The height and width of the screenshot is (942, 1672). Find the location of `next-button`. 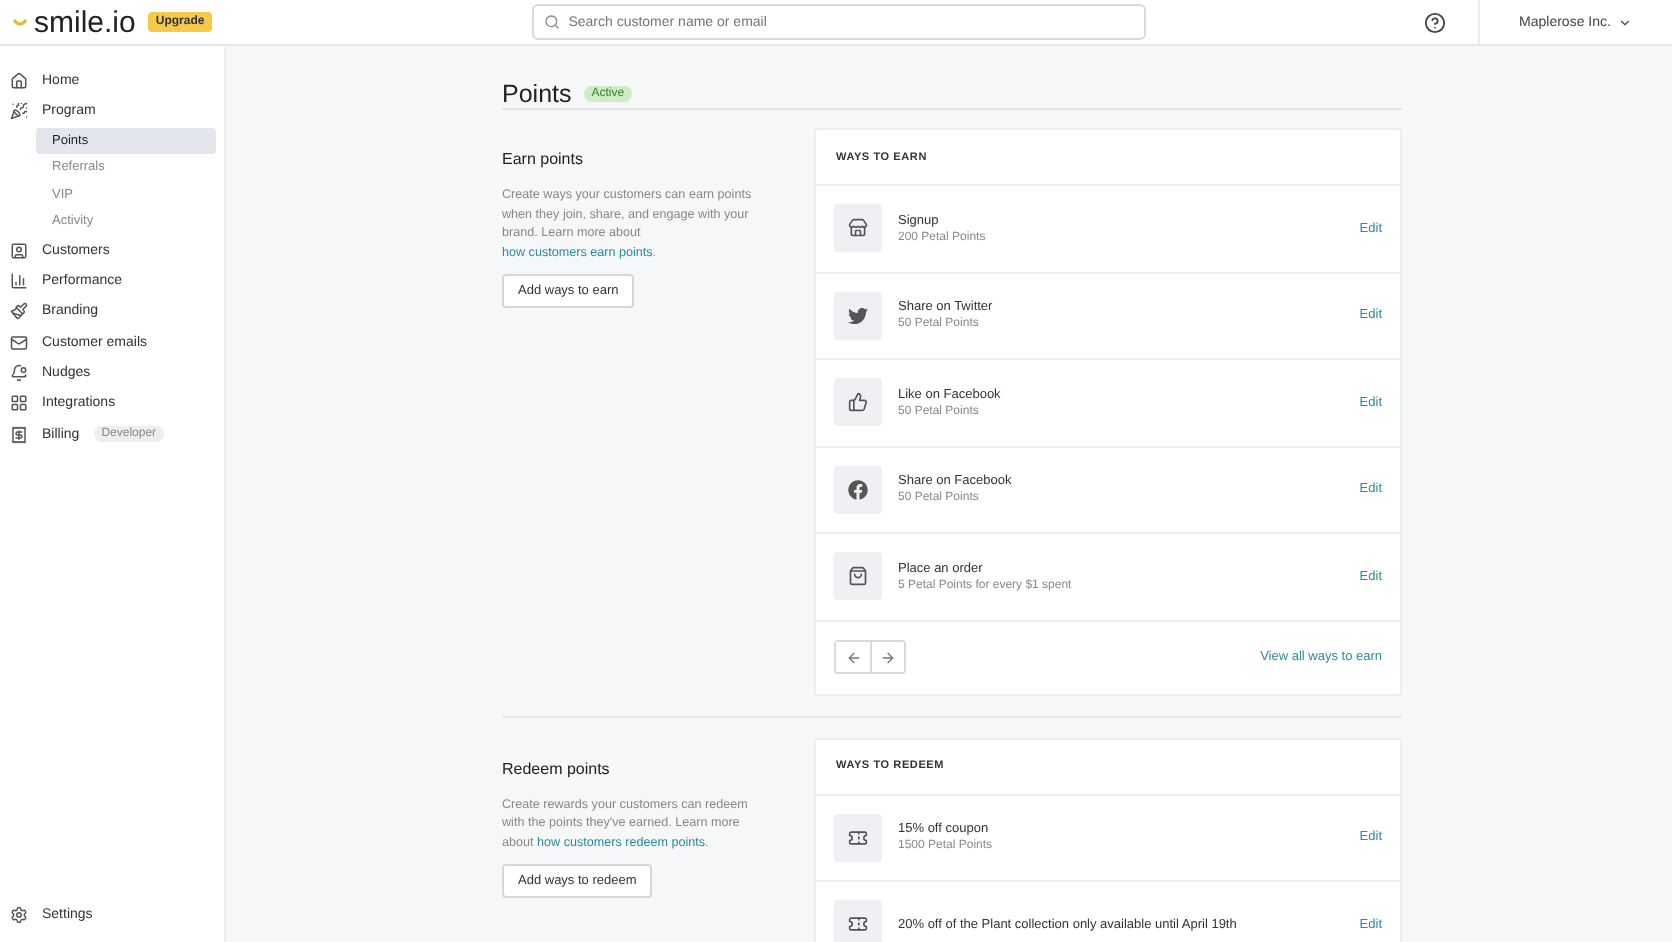

next-button is located at coordinates (887, 657).